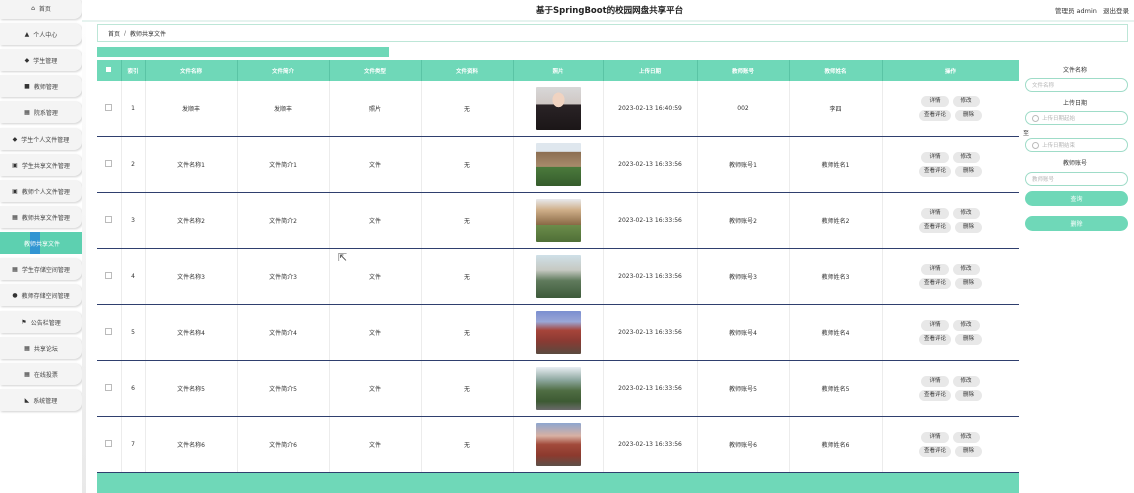  Describe the element at coordinates (45, 323) in the screenshot. I see `sidebar-item-label: 公告栏管理` at that location.